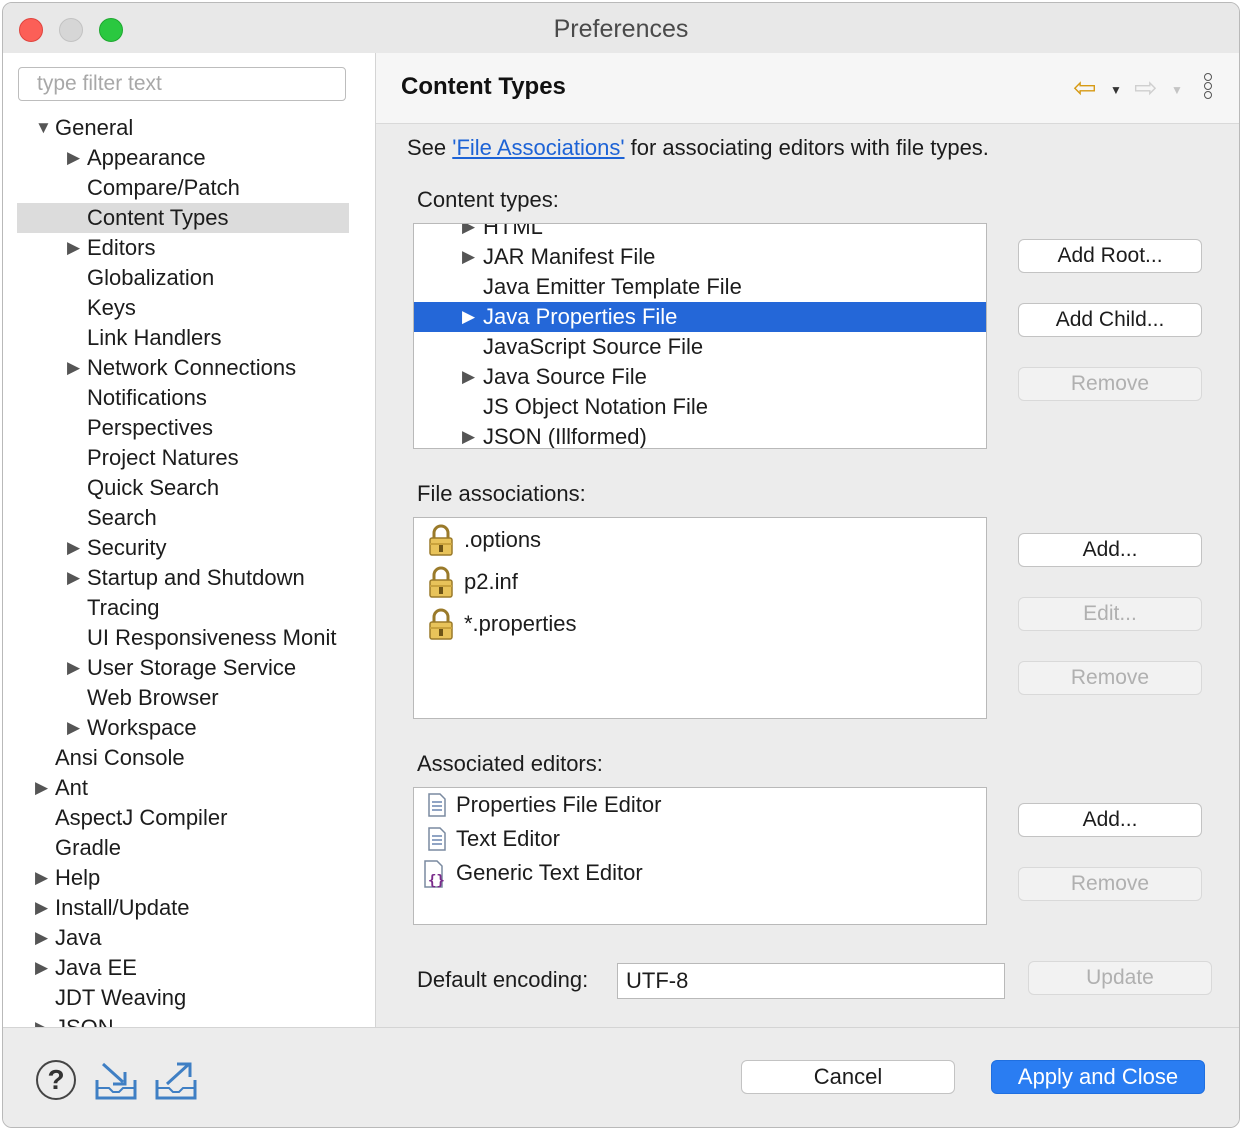  I want to click on sidebar-item-editors: ▶ Editors, so click(189, 248).